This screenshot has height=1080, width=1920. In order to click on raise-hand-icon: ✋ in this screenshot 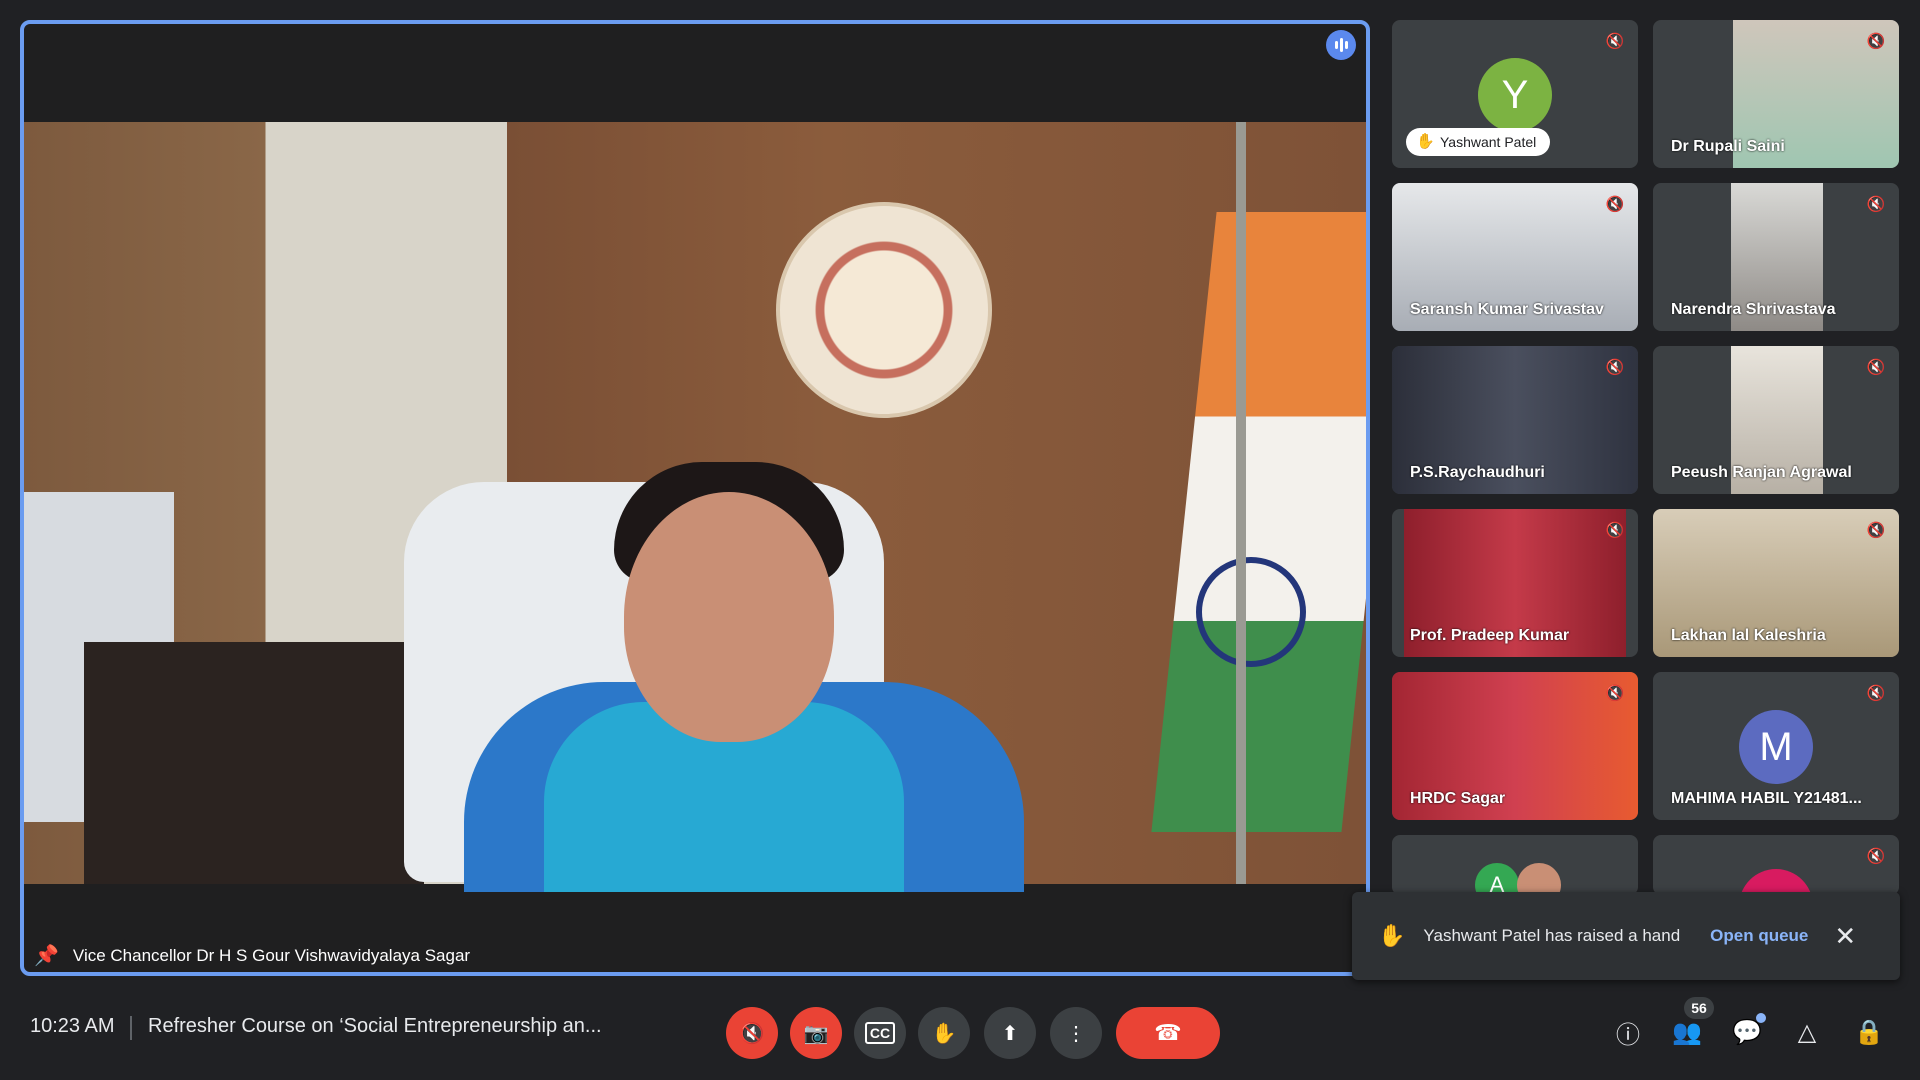, I will do `click(944, 1033)`.